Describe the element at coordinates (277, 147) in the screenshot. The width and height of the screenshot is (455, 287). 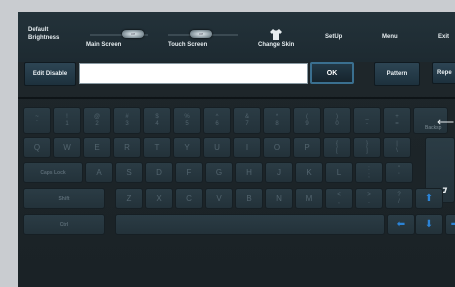
I see `key-o: O` at that location.